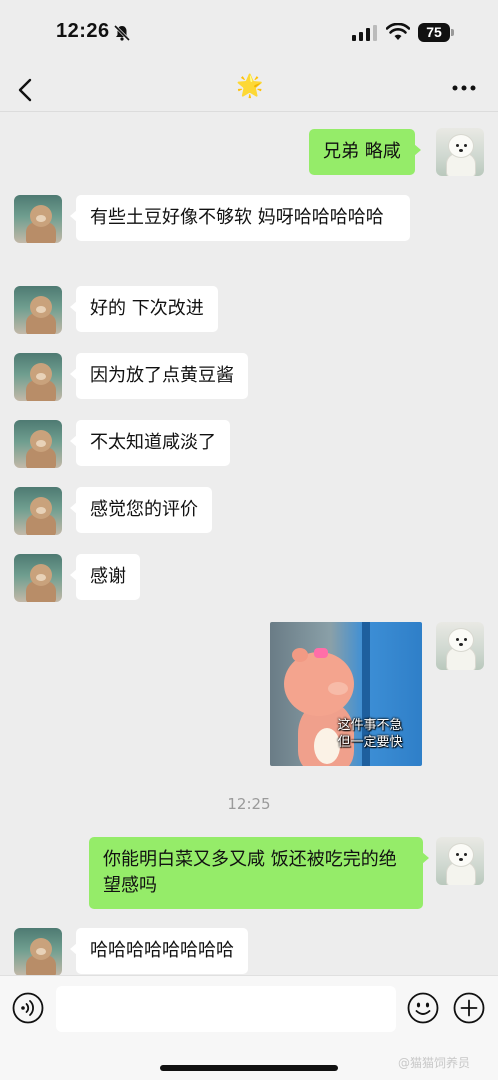 Image resolution: width=498 pixels, height=1080 pixels. I want to click on message-bubble-incoming: 好的 下次改进, so click(144, 309).